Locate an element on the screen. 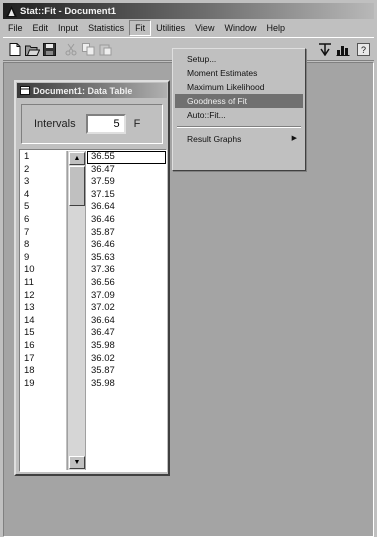 The image size is (377, 537). menu-file: File is located at coordinates (15, 28).